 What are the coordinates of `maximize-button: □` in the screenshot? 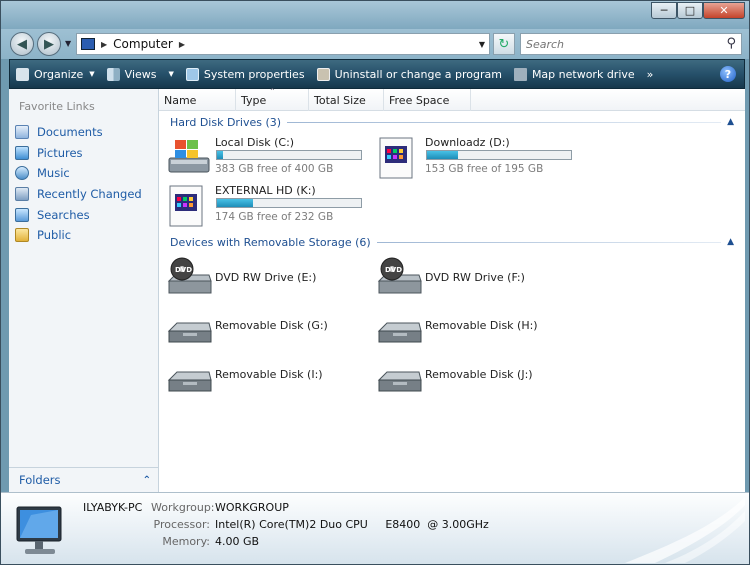 It's located at (690, 10).